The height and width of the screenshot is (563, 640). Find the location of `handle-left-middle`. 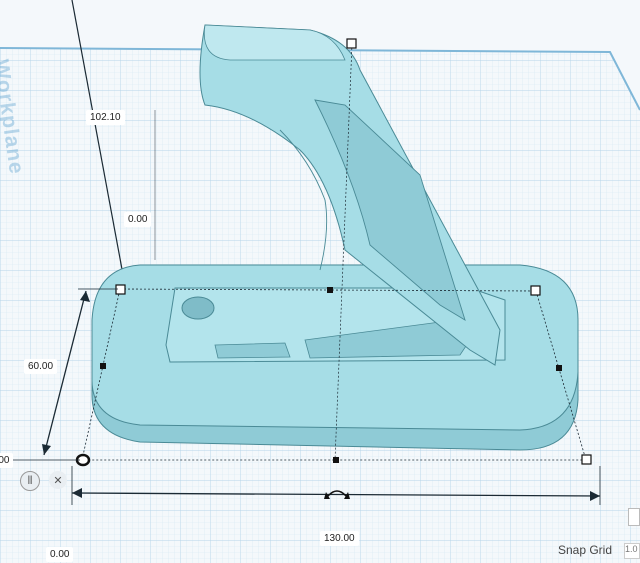

handle-left-middle is located at coordinates (103, 366).